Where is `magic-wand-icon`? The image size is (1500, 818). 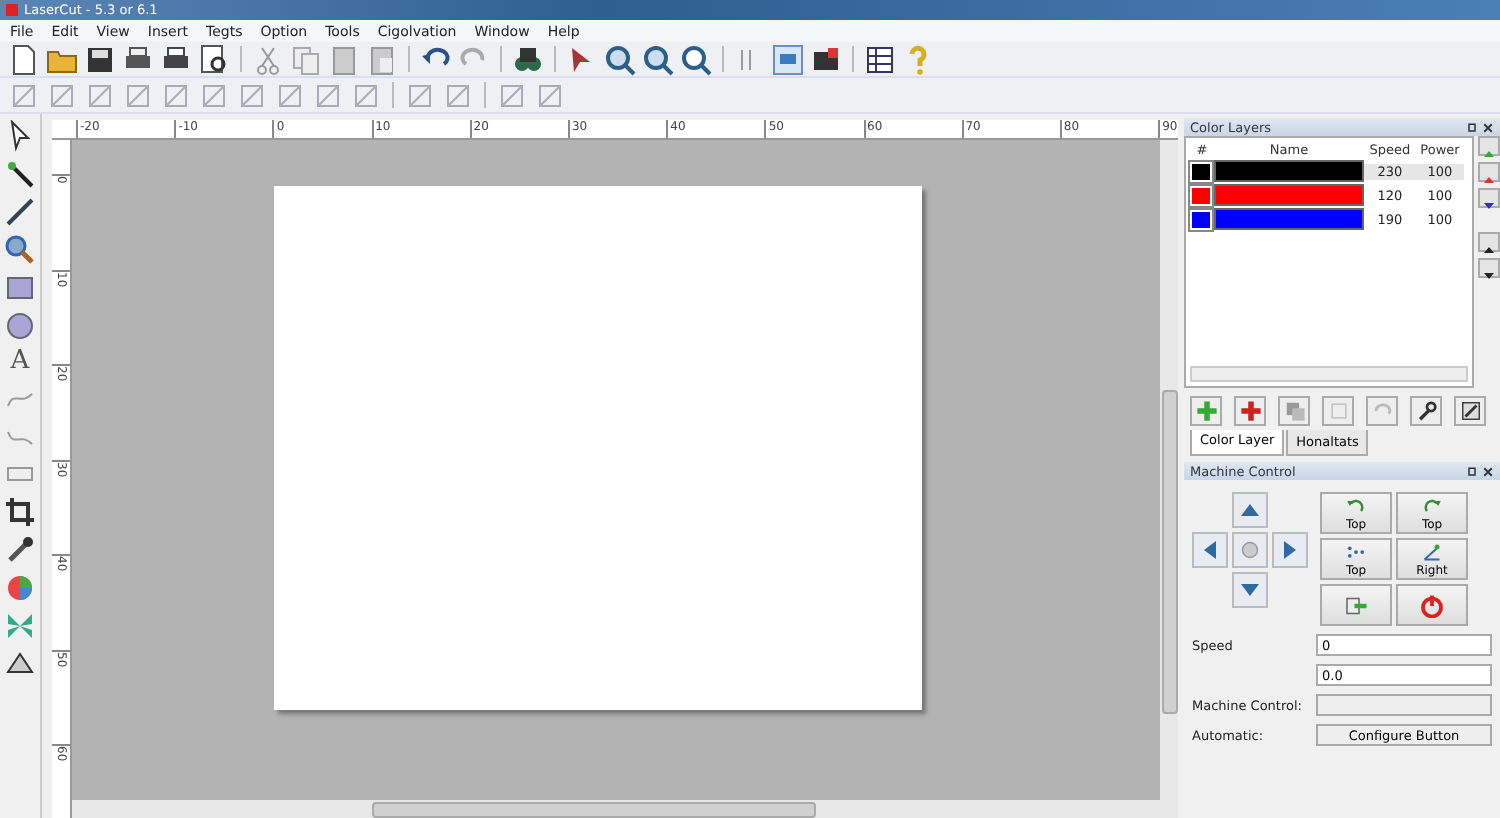
magic-wand-icon is located at coordinates (20, 174).